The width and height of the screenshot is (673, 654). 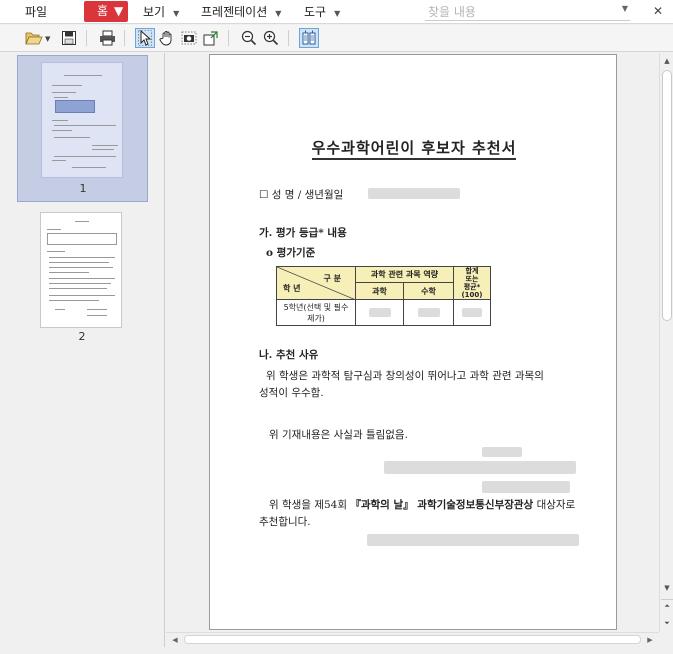 I want to click on reason-line-2: 성적이 우수함., so click(x=291, y=393).